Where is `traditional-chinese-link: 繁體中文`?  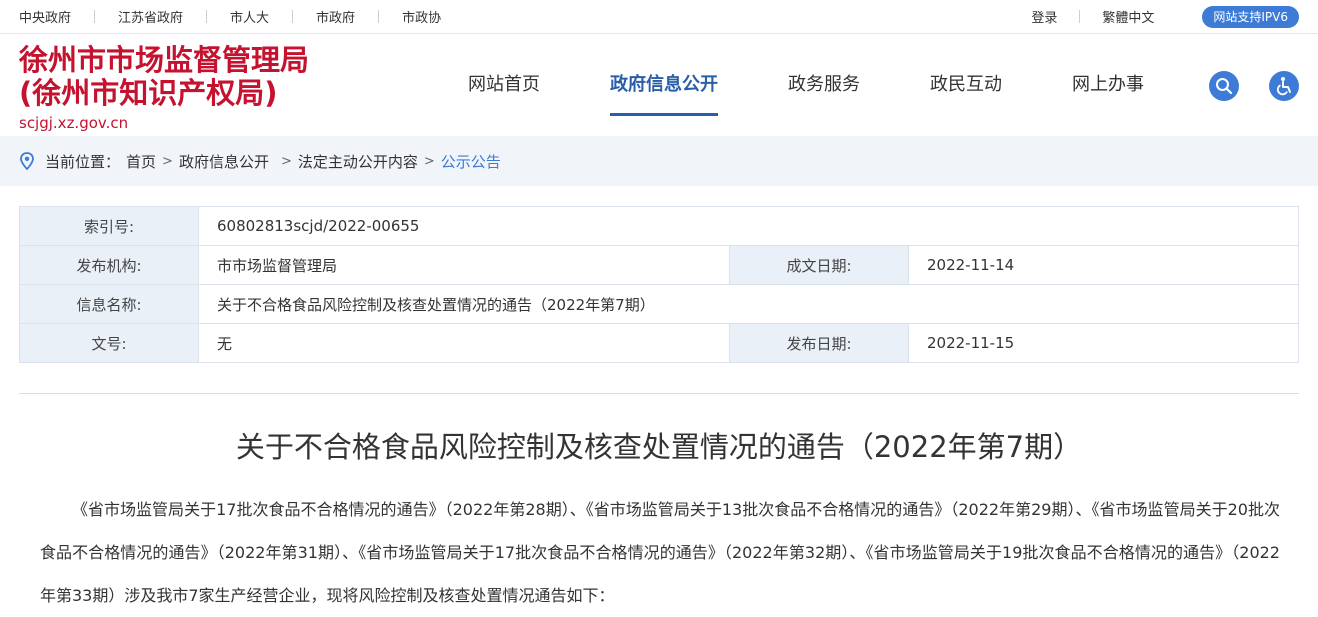
traditional-chinese-link: 繁體中文 is located at coordinates (1128, 16).